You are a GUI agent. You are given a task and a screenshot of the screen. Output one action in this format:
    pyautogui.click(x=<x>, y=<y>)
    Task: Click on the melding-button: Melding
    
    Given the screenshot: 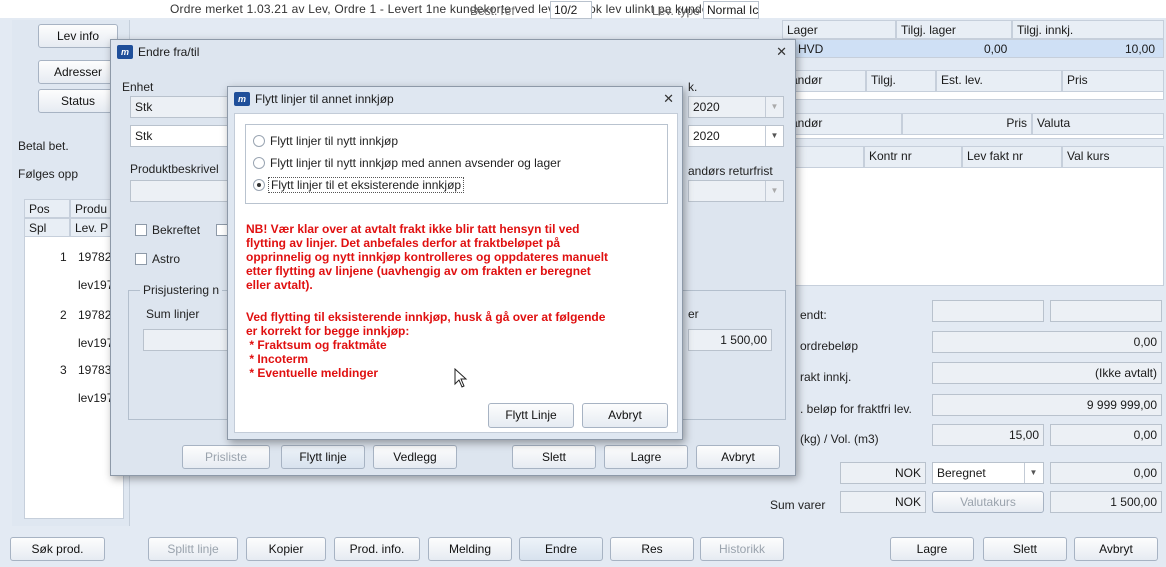 What is the action you would take?
    pyautogui.click(x=470, y=549)
    